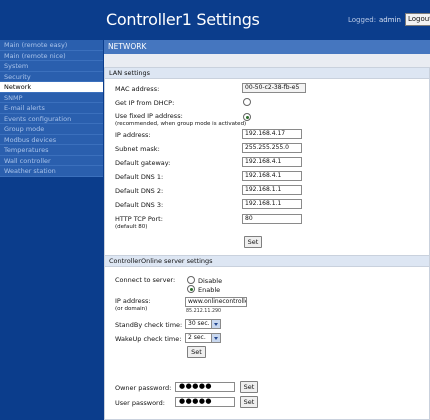 Image resolution: width=430 pixels, height=420 pixels. What do you see at coordinates (209, 290) in the screenshot?
I see `enable-label: Enable` at bounding box center [209, 290].